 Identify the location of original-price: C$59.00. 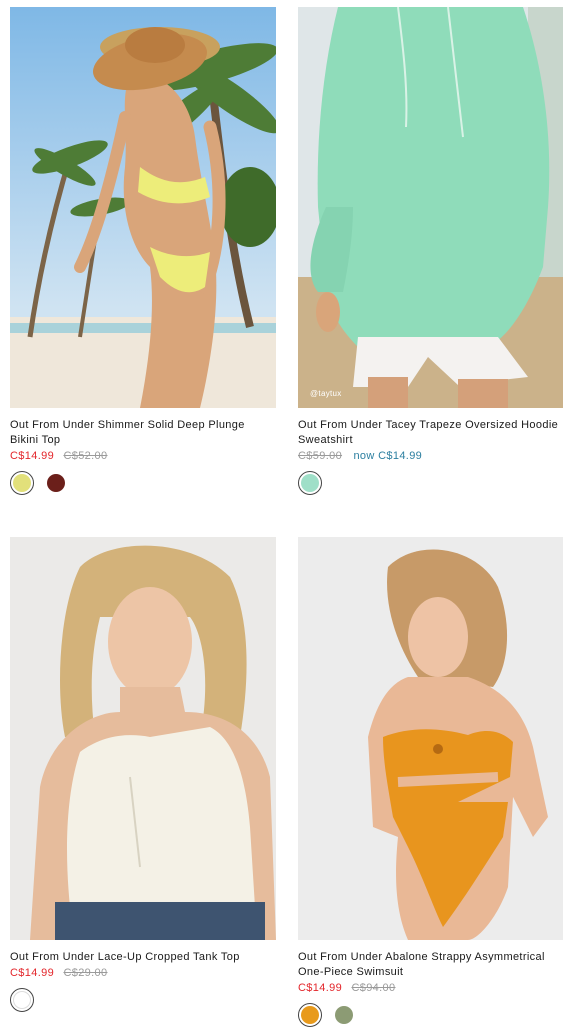
(320, 456).